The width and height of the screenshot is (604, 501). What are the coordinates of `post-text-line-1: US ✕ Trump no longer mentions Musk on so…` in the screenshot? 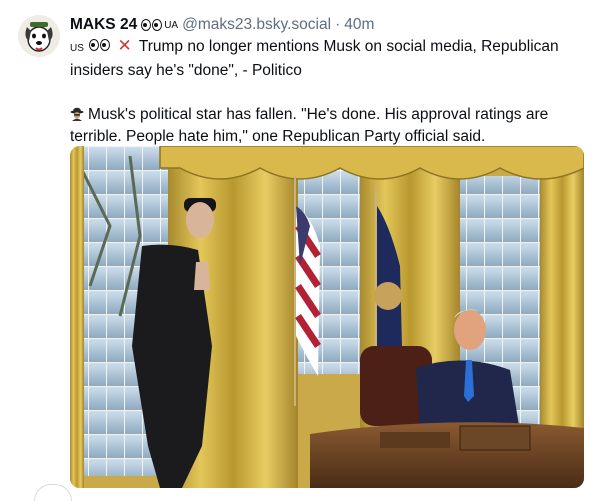 It's located at (330, 48).